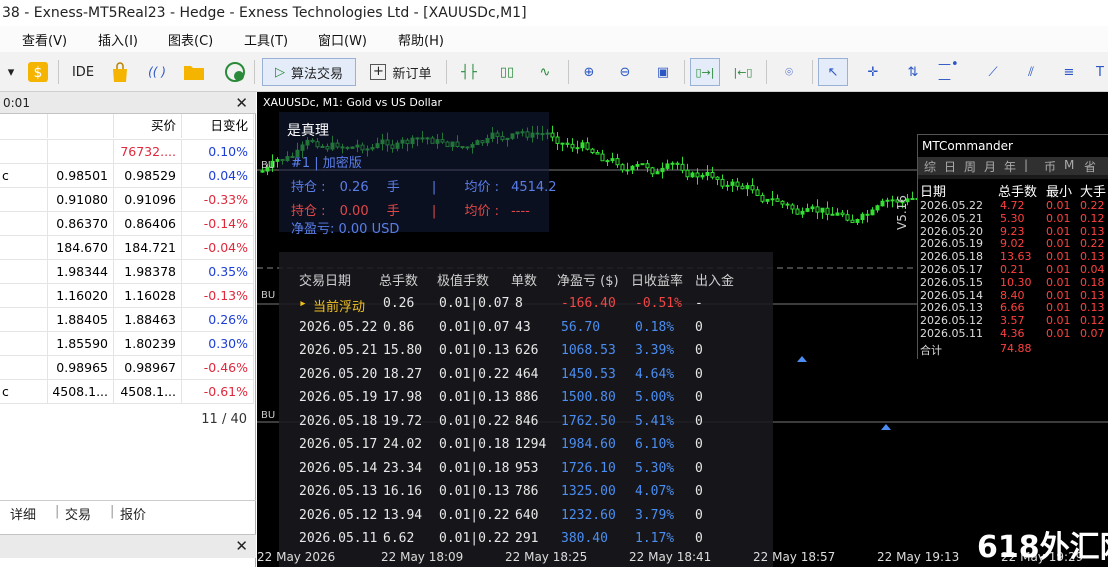  I want to click on menu-help: 帮助(H), so click(421, 39).